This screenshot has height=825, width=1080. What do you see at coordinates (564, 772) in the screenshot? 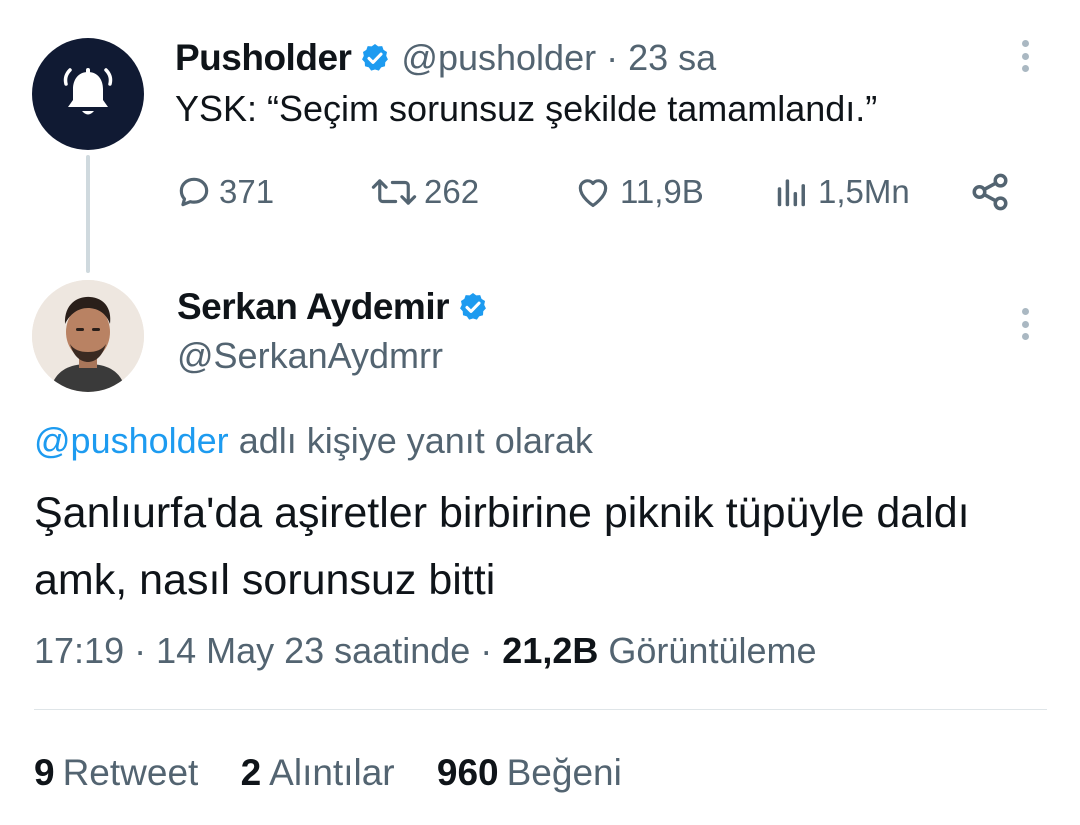
I see `likes-label: Beğeni` at bounding box center [564, 772].